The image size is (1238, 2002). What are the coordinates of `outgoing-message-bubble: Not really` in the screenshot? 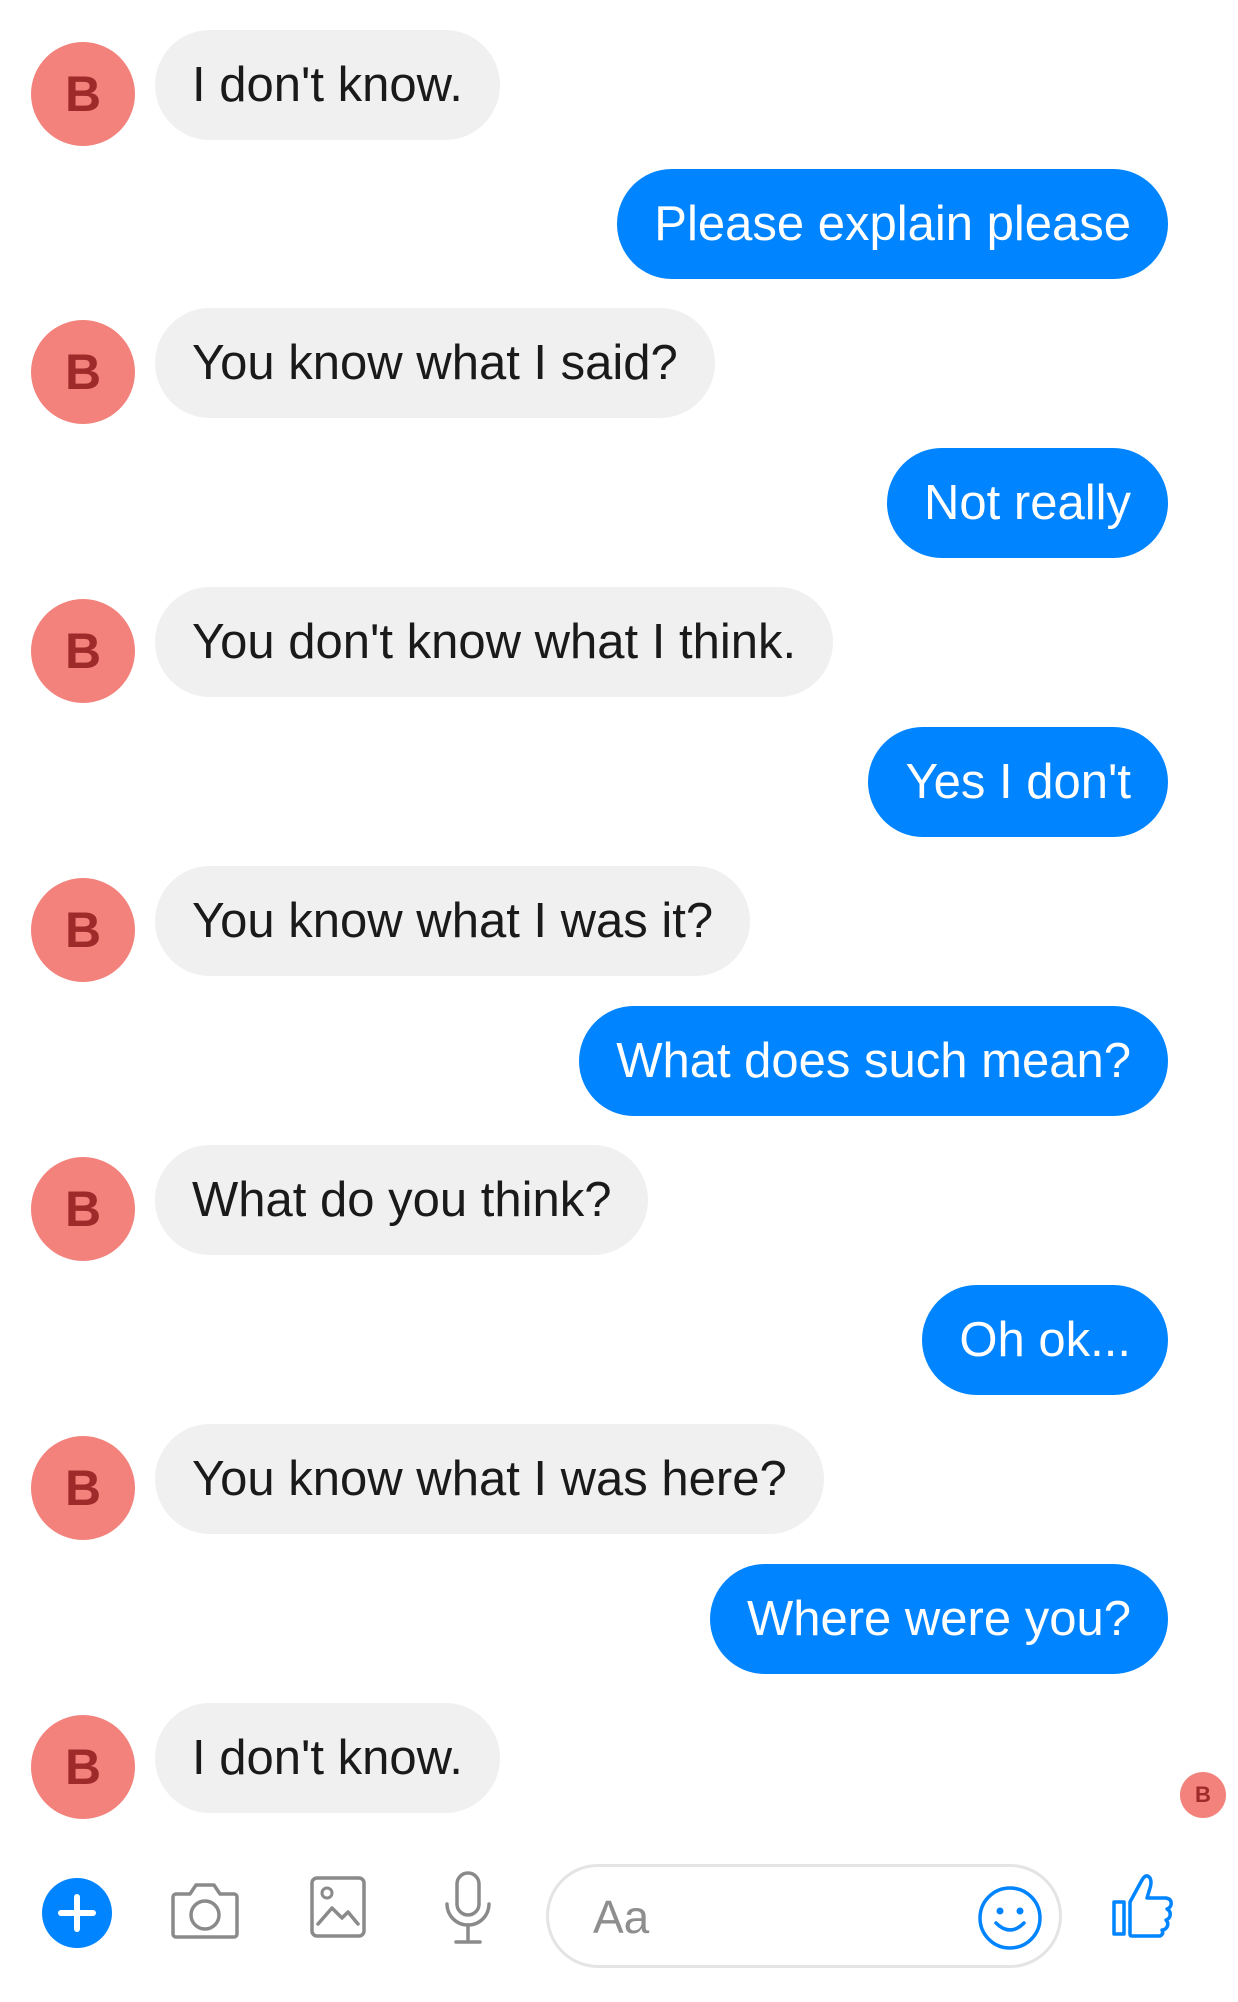 It's located at (1027, 503).